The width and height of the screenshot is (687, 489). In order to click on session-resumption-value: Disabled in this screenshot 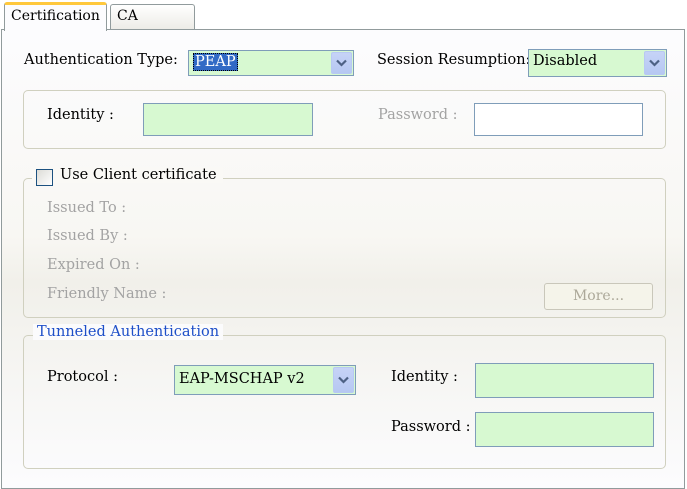, I will do `click(565, 61)`.